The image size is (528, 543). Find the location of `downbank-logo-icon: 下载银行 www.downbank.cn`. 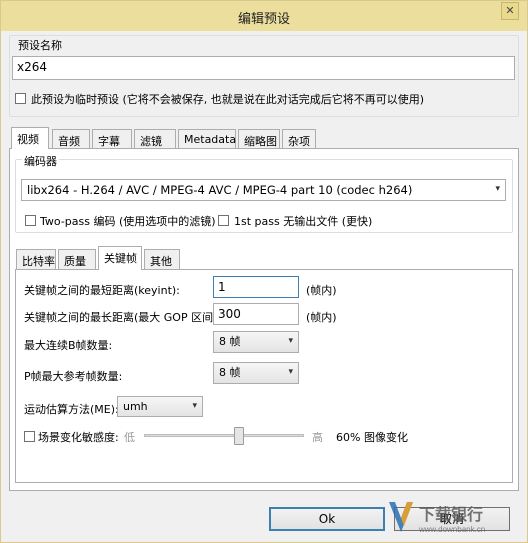

downbank-logo-icon: 下载银行 www.downbank.cn is located at coordinates (437, 518).